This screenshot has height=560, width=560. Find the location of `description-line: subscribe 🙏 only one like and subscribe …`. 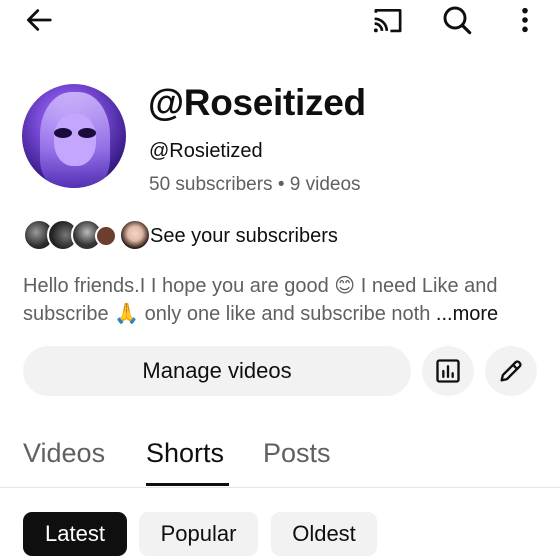

description-line: subscribe 🙏 only one like and subscribe … is located at coordinates (227, 314).